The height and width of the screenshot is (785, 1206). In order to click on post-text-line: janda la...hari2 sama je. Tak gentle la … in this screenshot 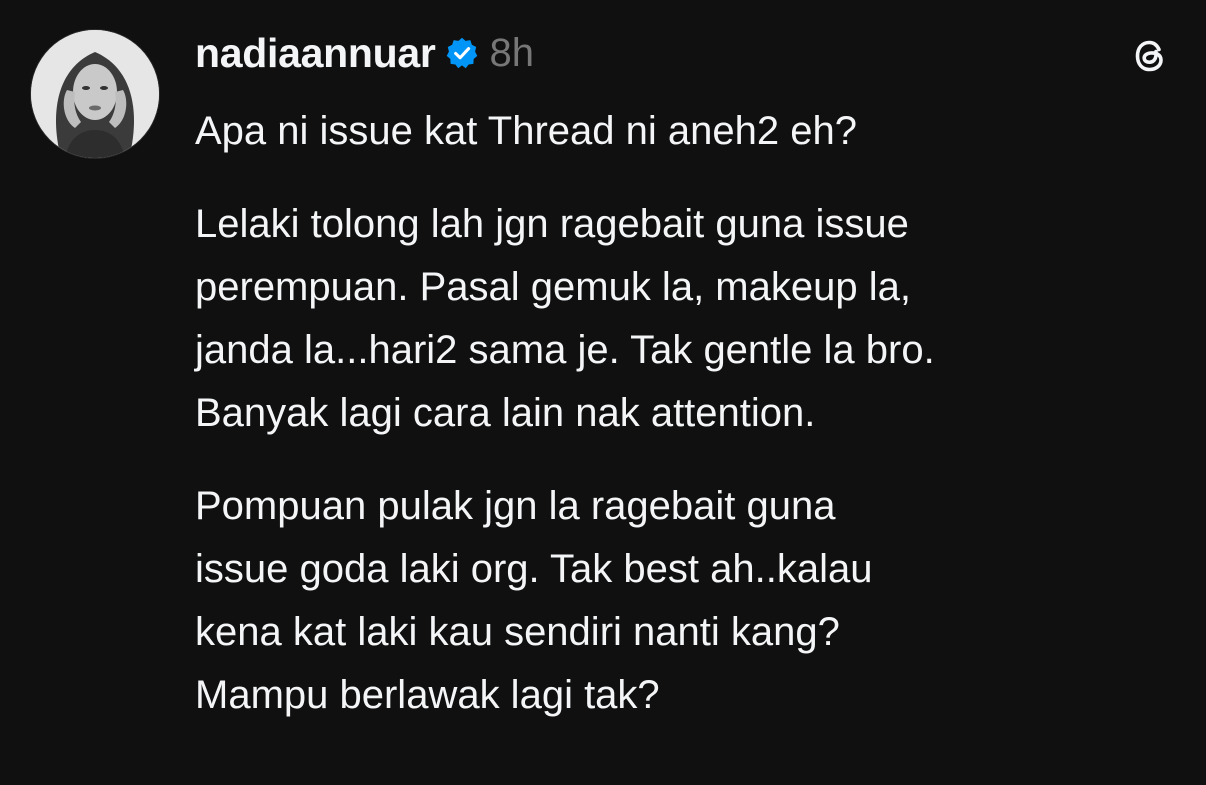, I will do `click(565, 350)`.